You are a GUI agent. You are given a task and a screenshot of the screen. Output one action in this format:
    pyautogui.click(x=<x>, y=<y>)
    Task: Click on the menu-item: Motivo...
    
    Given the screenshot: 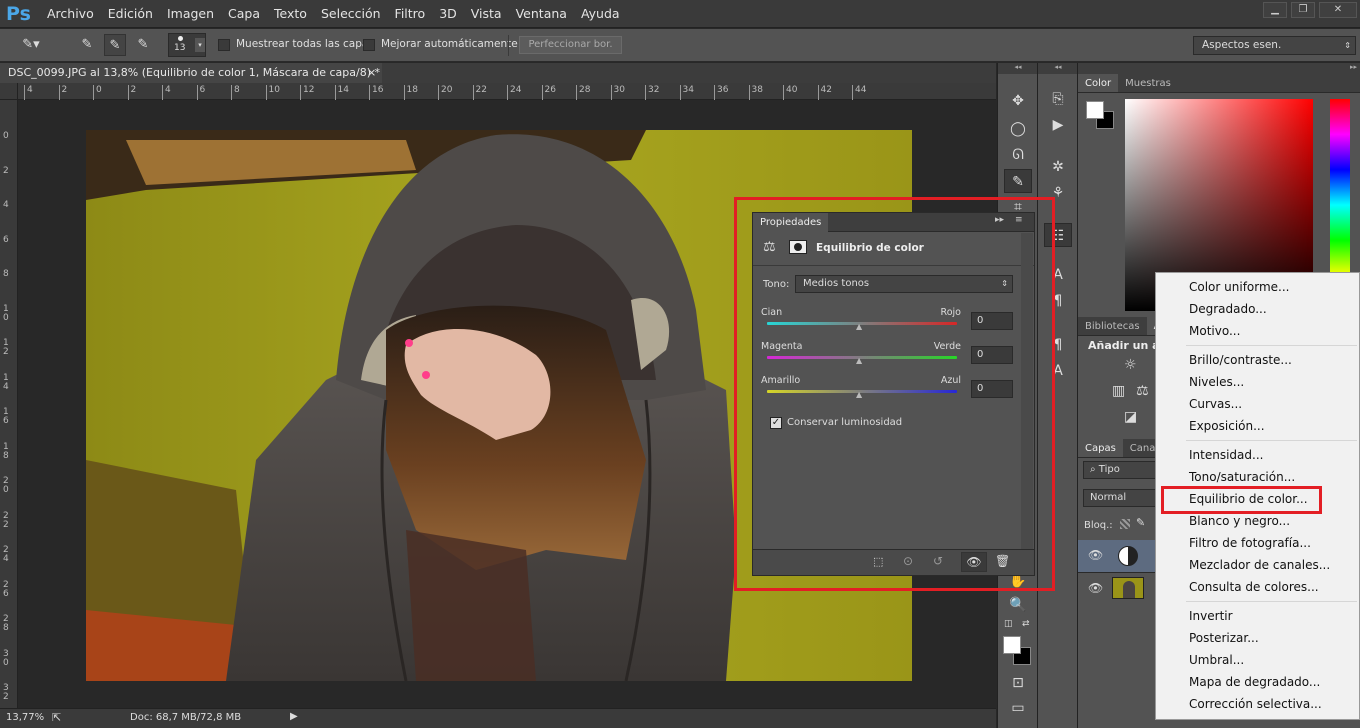 What is the action you would take?
    pyautogui.click(x=1257, y=331)
    